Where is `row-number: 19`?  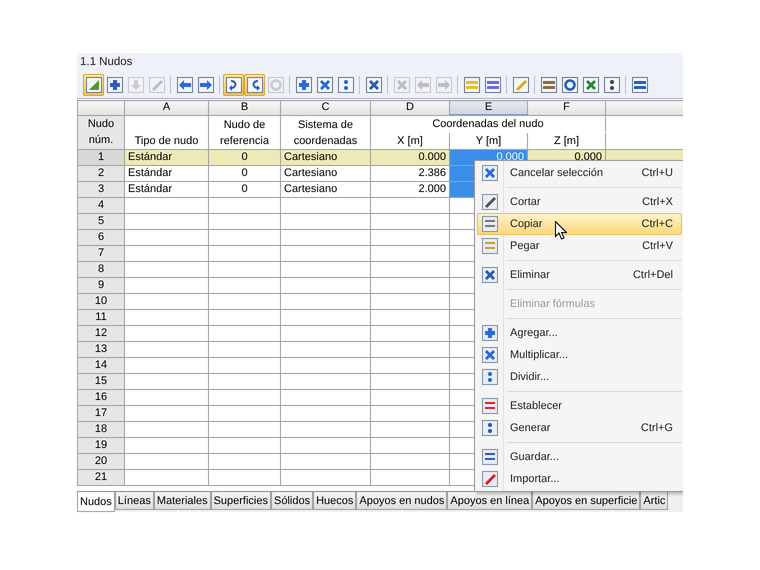 row-number: 19 is located at coordinates (101, 446).